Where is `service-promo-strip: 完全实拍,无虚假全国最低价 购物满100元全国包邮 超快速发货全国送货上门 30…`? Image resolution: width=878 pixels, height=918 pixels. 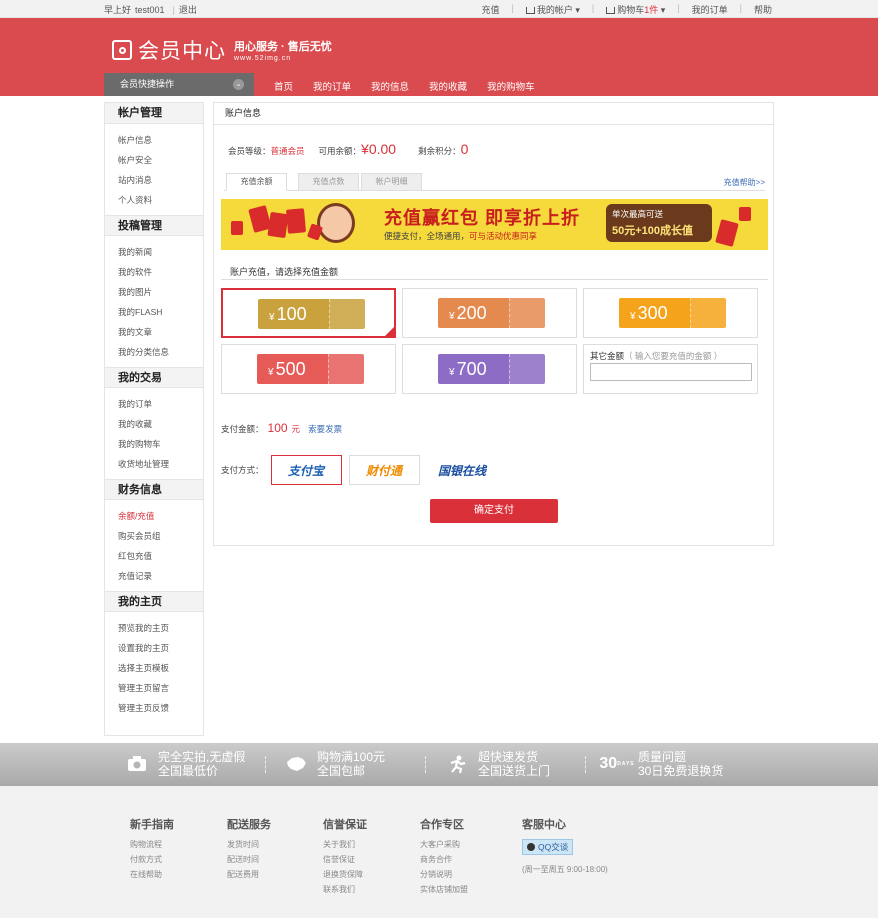 service-promo-strip: 完全实拍,无虚假全国最低价 购物满100元全国包邮 超快速发货全国送货上门 30… is located at coordinates (439, 764).